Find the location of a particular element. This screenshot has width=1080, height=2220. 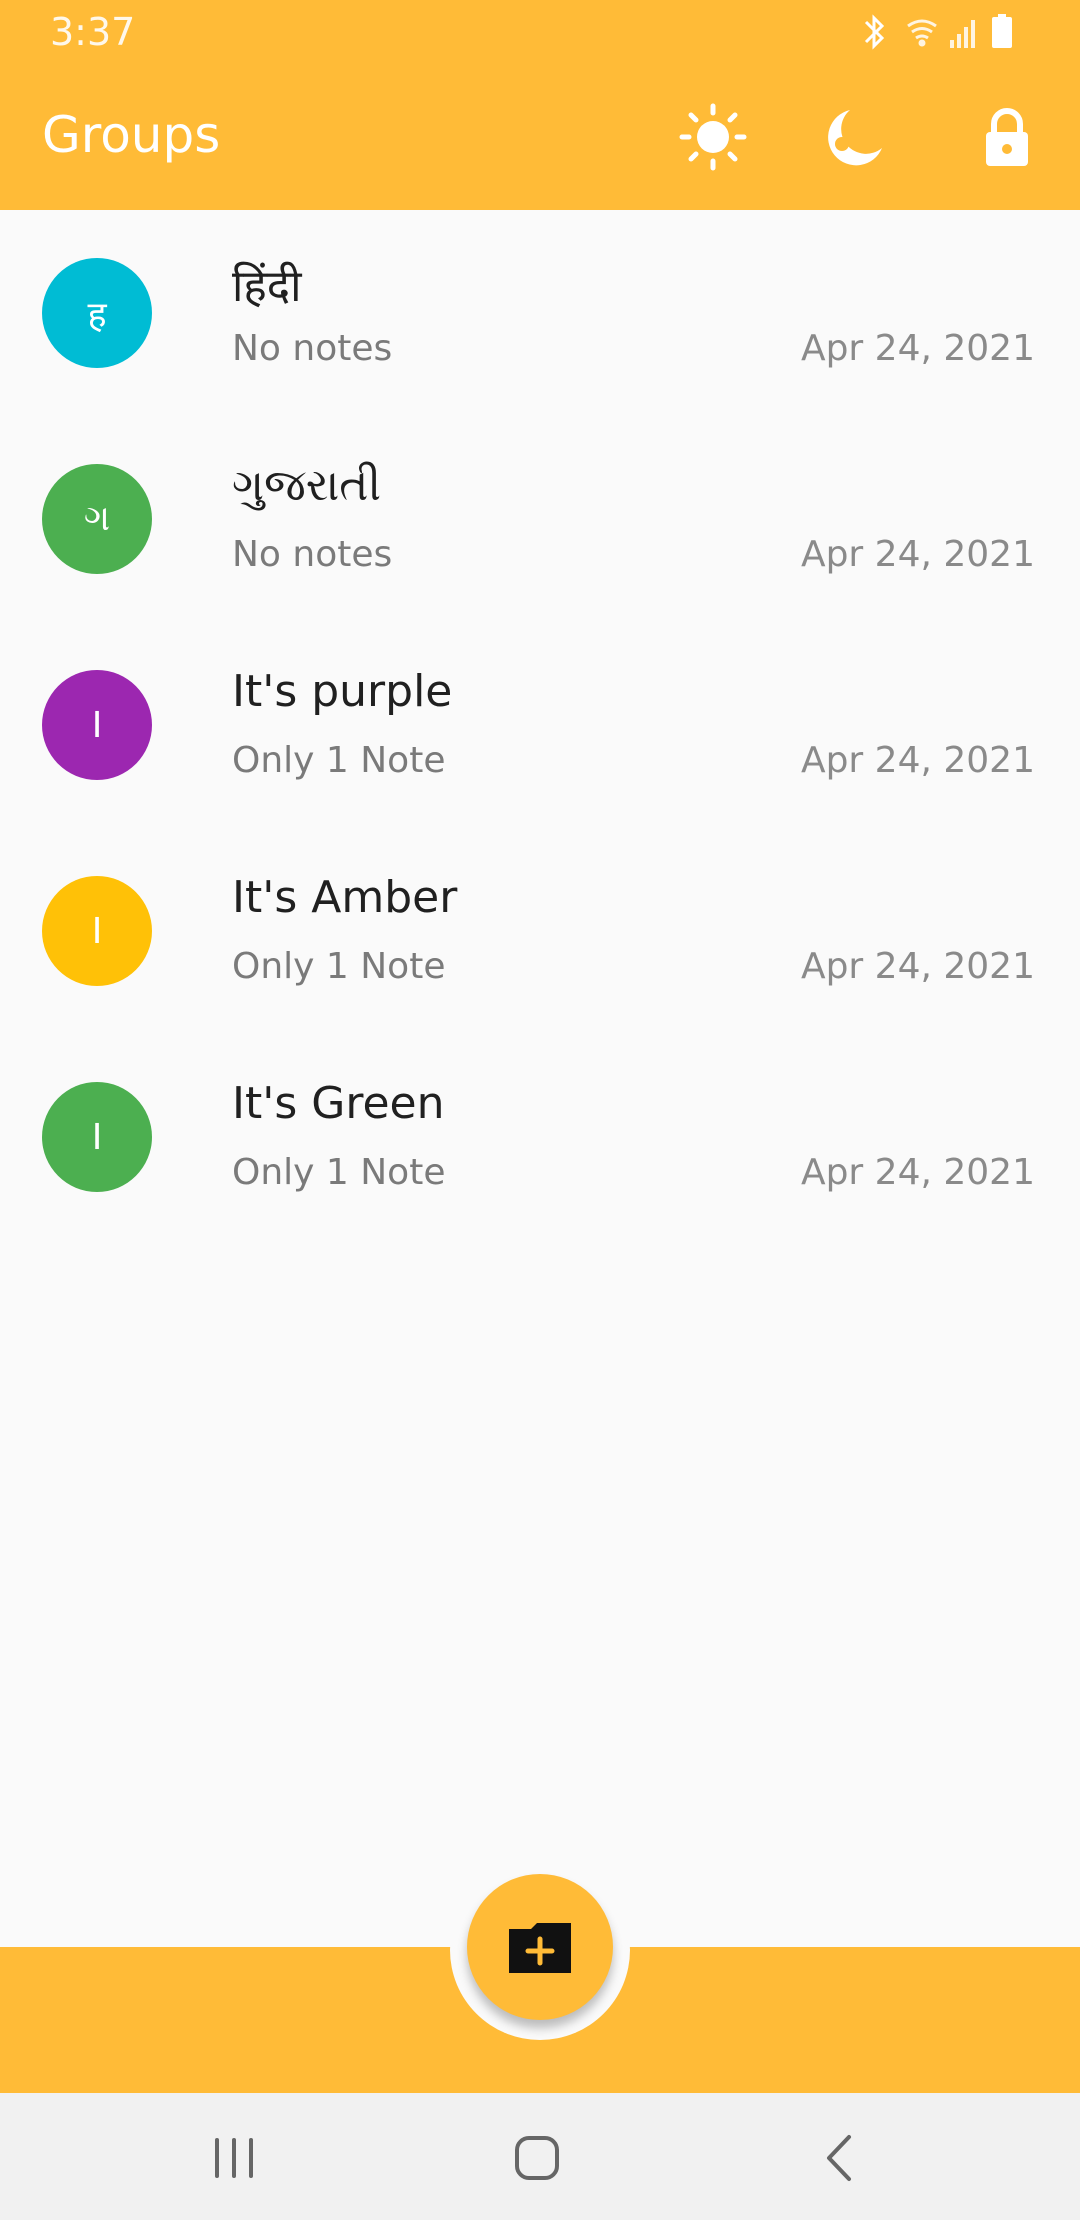

group-title: हिंदी is located at coordinates (267, 286).